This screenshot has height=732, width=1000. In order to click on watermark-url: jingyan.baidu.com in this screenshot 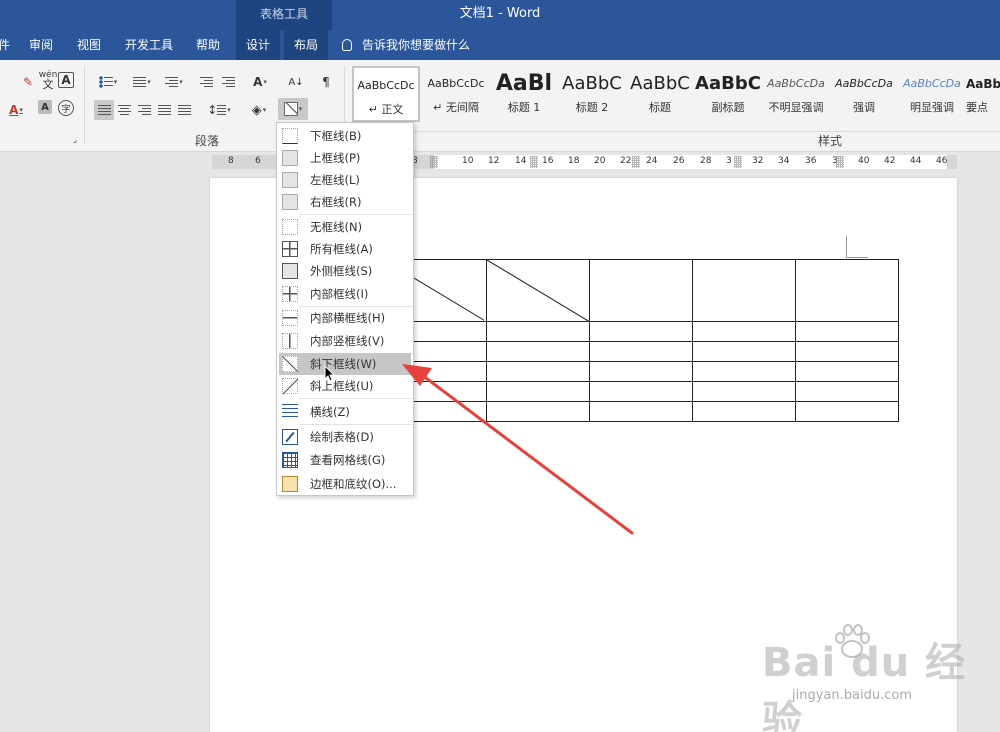, I will do `click(852, 695)`.